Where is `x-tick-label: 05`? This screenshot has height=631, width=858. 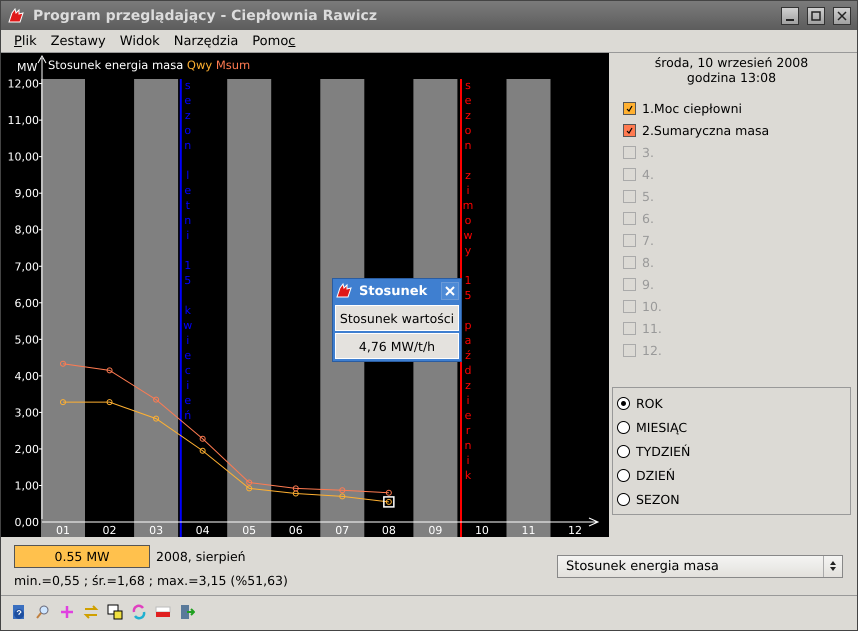
x-tick-label: 05 is located at coordinates (249, 530).